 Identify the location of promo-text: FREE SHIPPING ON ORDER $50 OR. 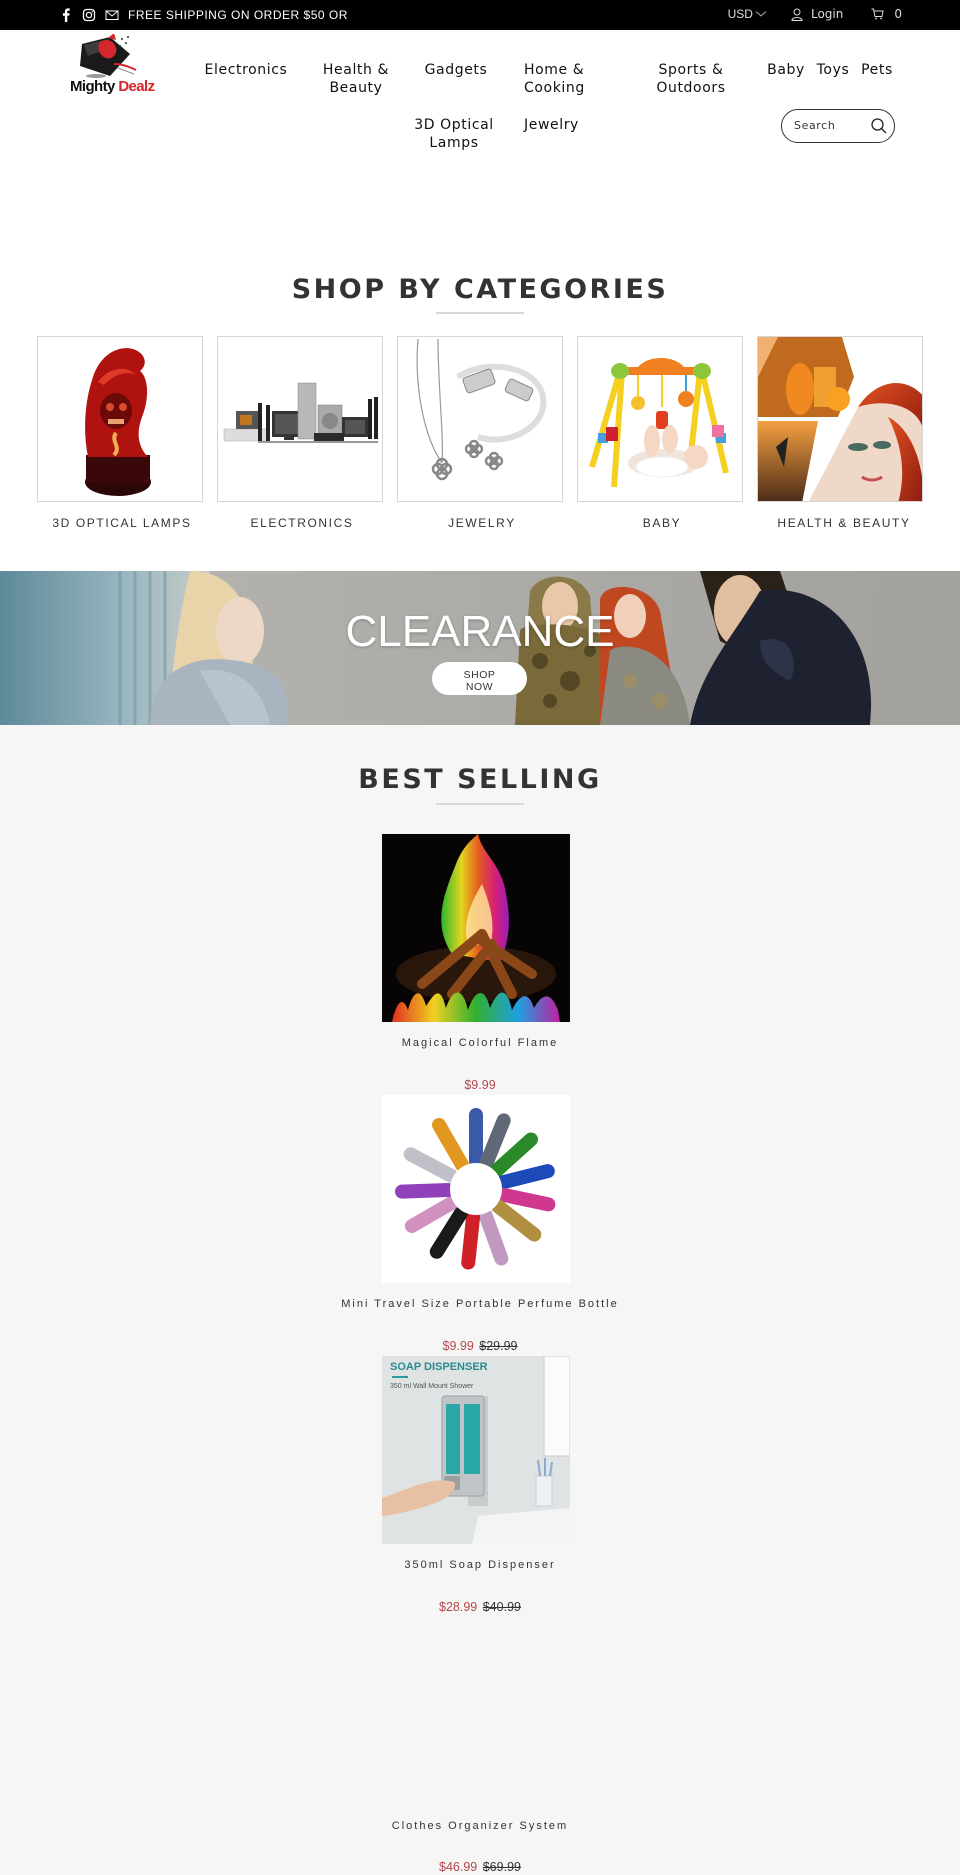
(238, 15).